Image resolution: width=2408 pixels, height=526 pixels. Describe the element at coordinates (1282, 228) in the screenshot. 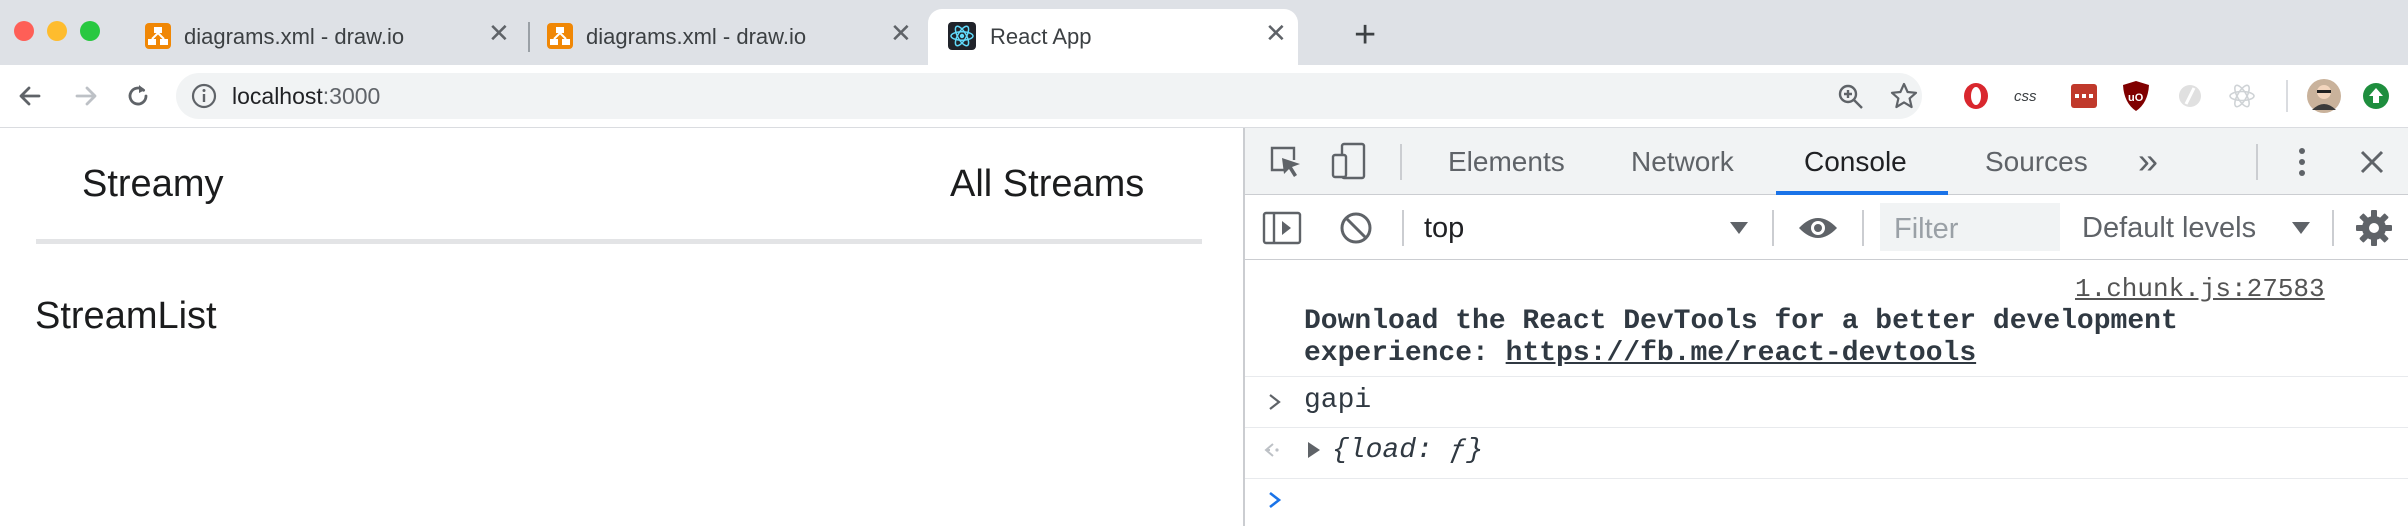

I see `console-sidebar-icon` at that location.